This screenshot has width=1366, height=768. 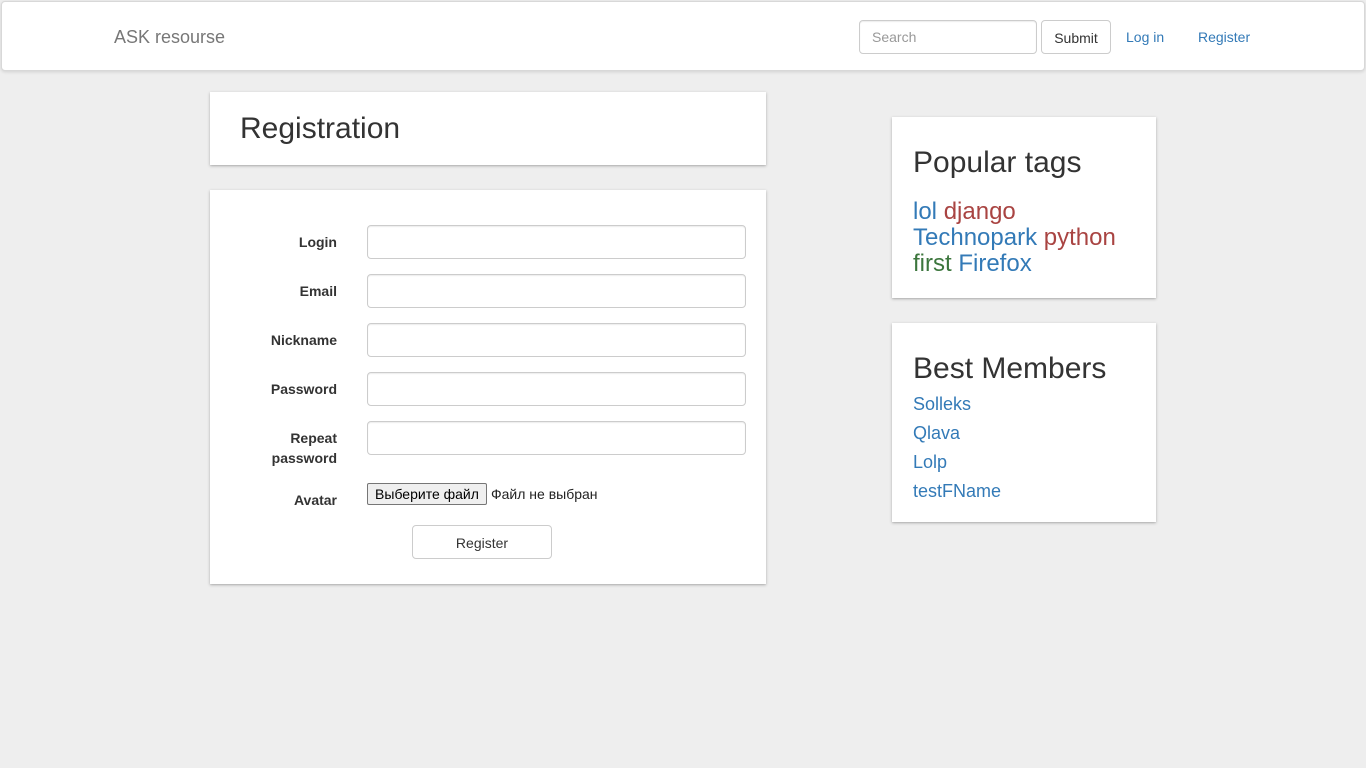 What do you see at coordinates (994, 263) in the screenshot?
I see `tag-link: Firefox` at bounding box center [994, 263].